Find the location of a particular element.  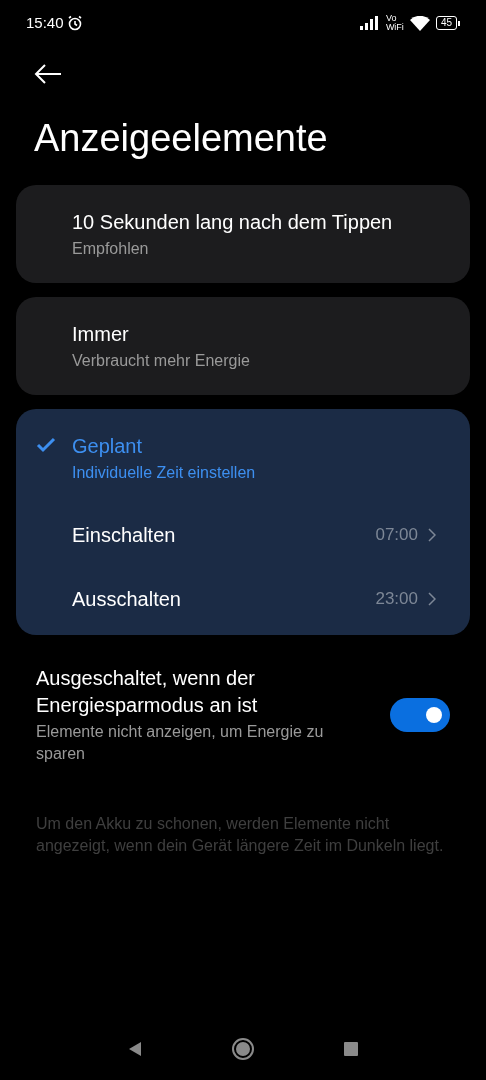

checkmark-icon is located at coordinates (46, 445).